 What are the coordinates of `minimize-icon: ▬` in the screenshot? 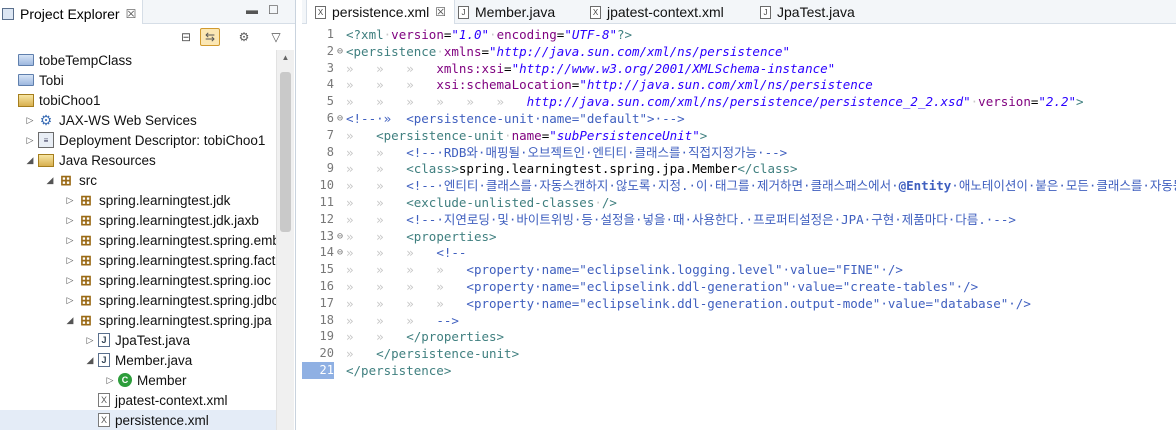 It's located at (252, 10).